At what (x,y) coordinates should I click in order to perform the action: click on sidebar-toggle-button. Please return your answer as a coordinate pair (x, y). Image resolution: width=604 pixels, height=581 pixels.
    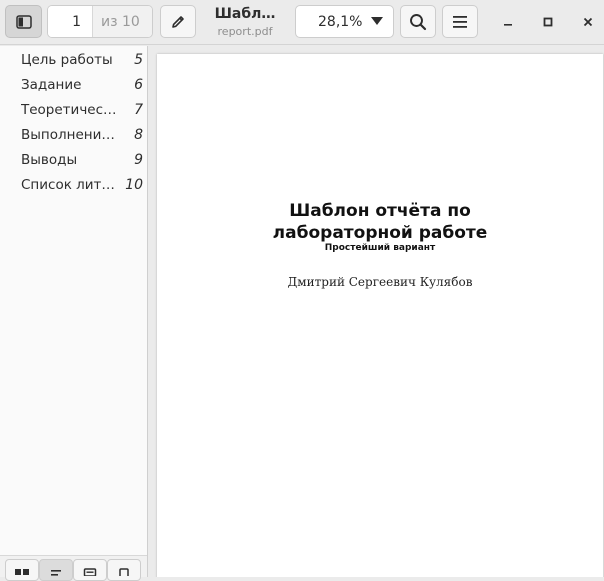
    Looking at the image, I should click on (23, 21).